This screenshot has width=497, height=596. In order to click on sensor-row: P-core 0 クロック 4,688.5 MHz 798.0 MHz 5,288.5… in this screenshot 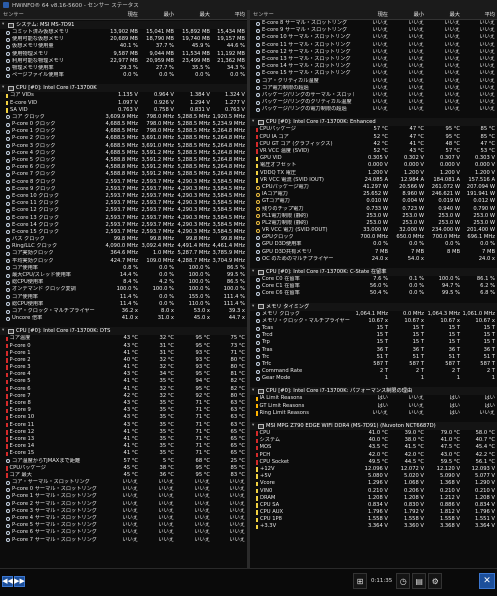, I will do `click(123, 124)`.